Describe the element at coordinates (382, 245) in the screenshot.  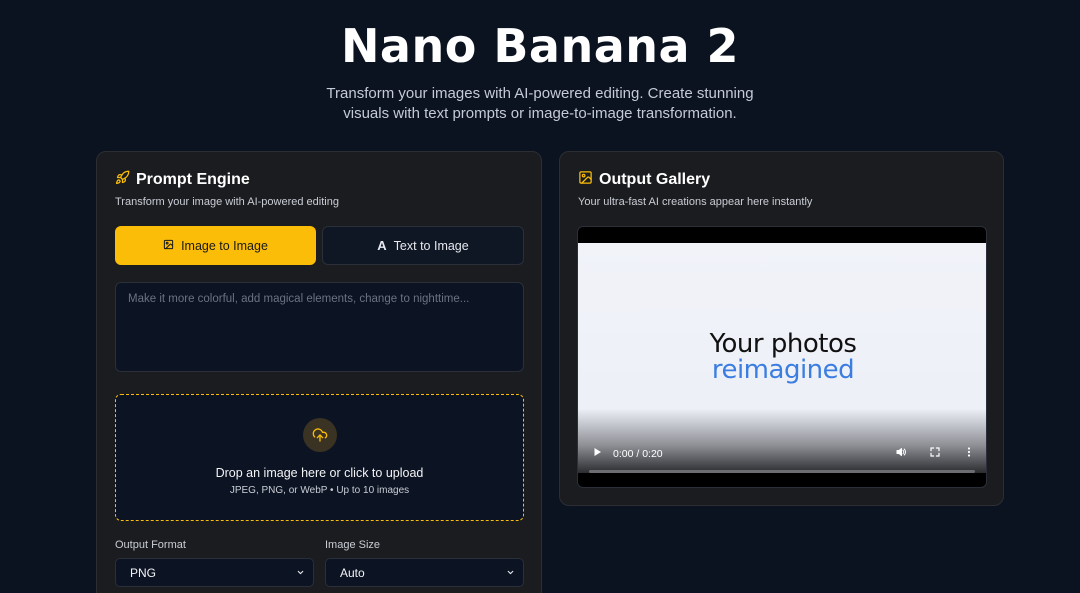
I see `text-a-icon: A` at that location.